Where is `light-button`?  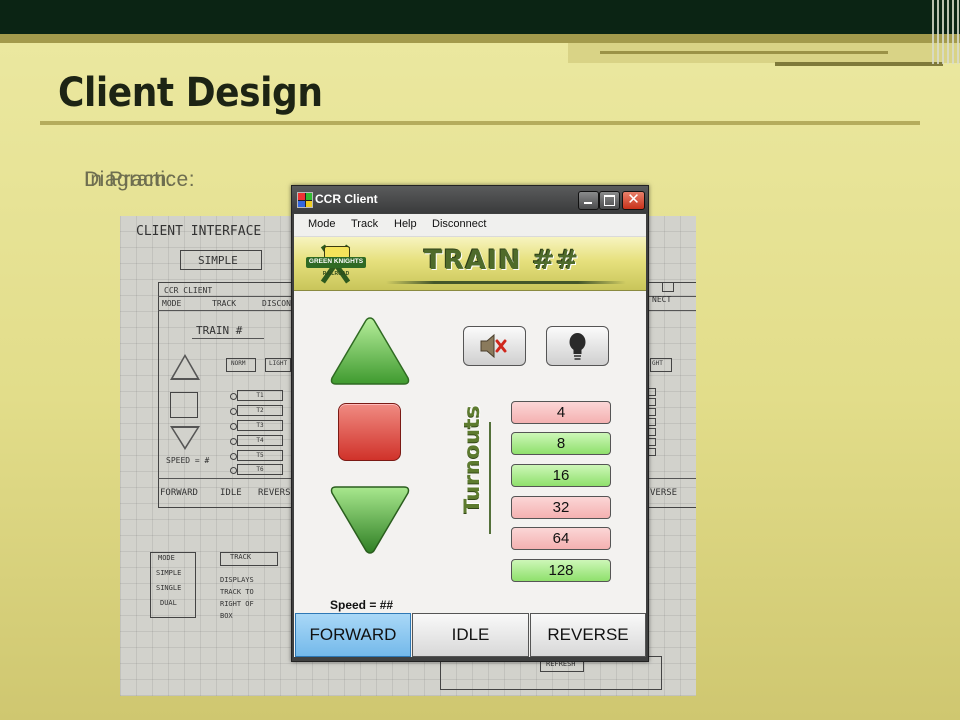 light-button is located at coordinates (577, 346).